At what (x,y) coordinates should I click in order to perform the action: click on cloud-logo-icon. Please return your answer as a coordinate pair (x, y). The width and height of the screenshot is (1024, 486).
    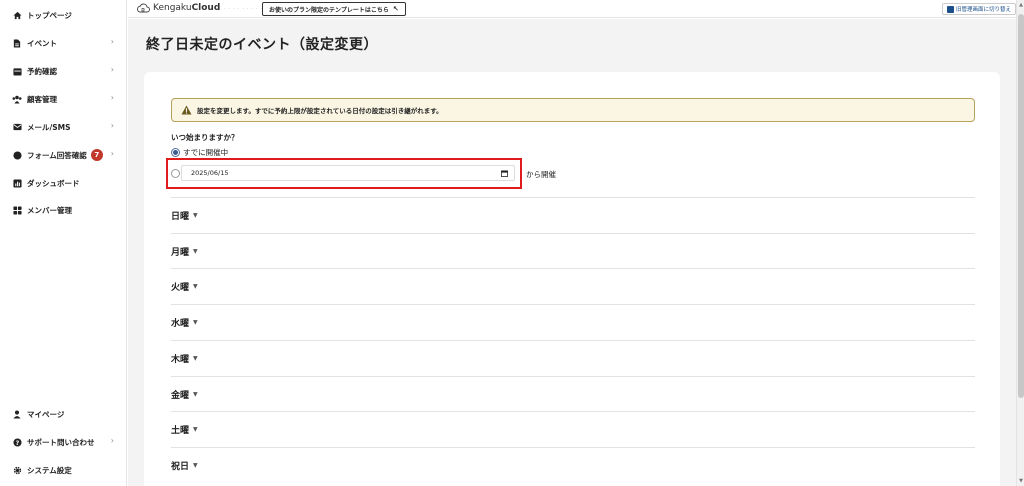
    Looking at the image, I should click on (143, 8).